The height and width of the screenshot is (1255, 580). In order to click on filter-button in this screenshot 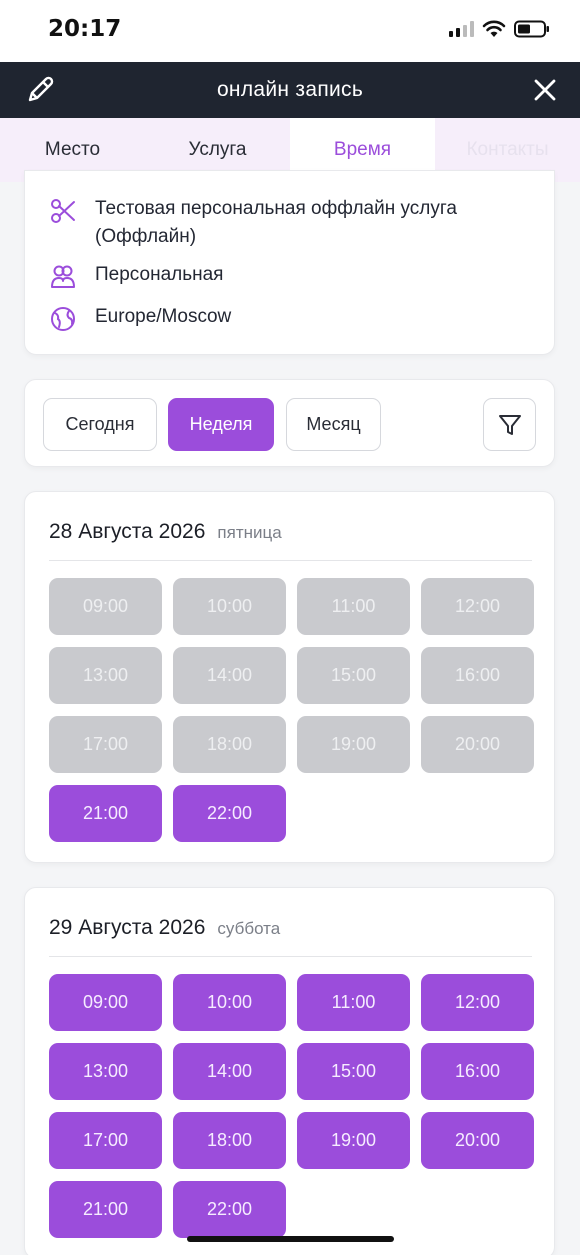, I will do `click(509, 424)`.